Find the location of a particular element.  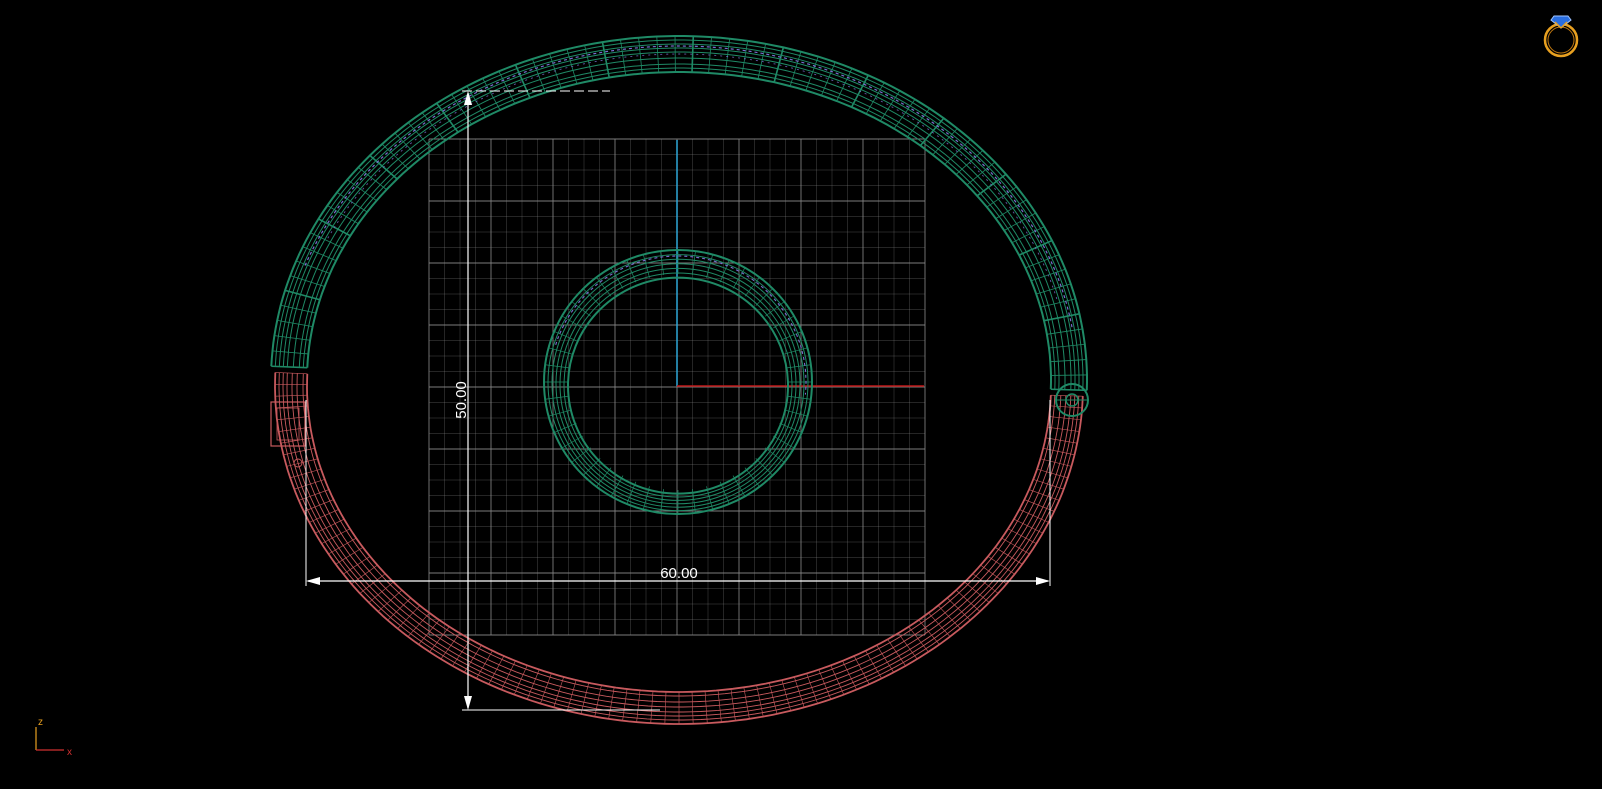

vertical-dimension-label: 50.00 is located at coordinates (461, 400).